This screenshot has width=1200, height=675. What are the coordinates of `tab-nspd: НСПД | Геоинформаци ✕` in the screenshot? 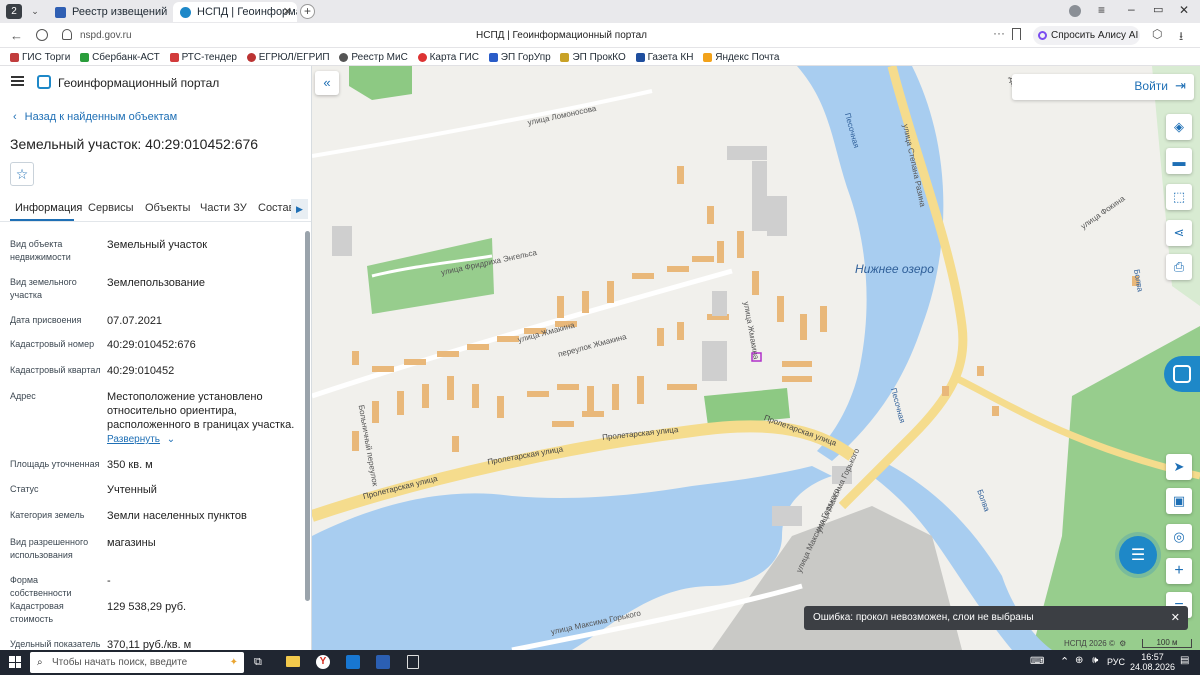 It's located at (235, 12).